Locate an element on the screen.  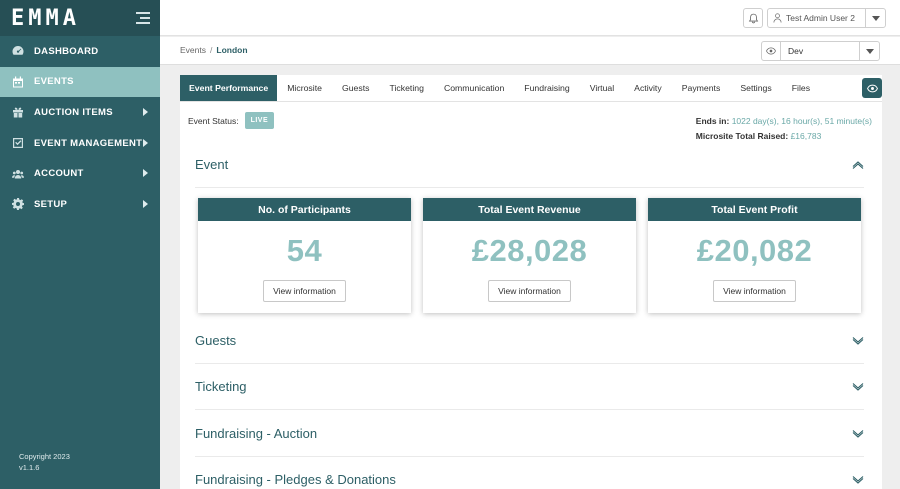
section-title: Fundraising - Auction is located at coordinates (256, 433).